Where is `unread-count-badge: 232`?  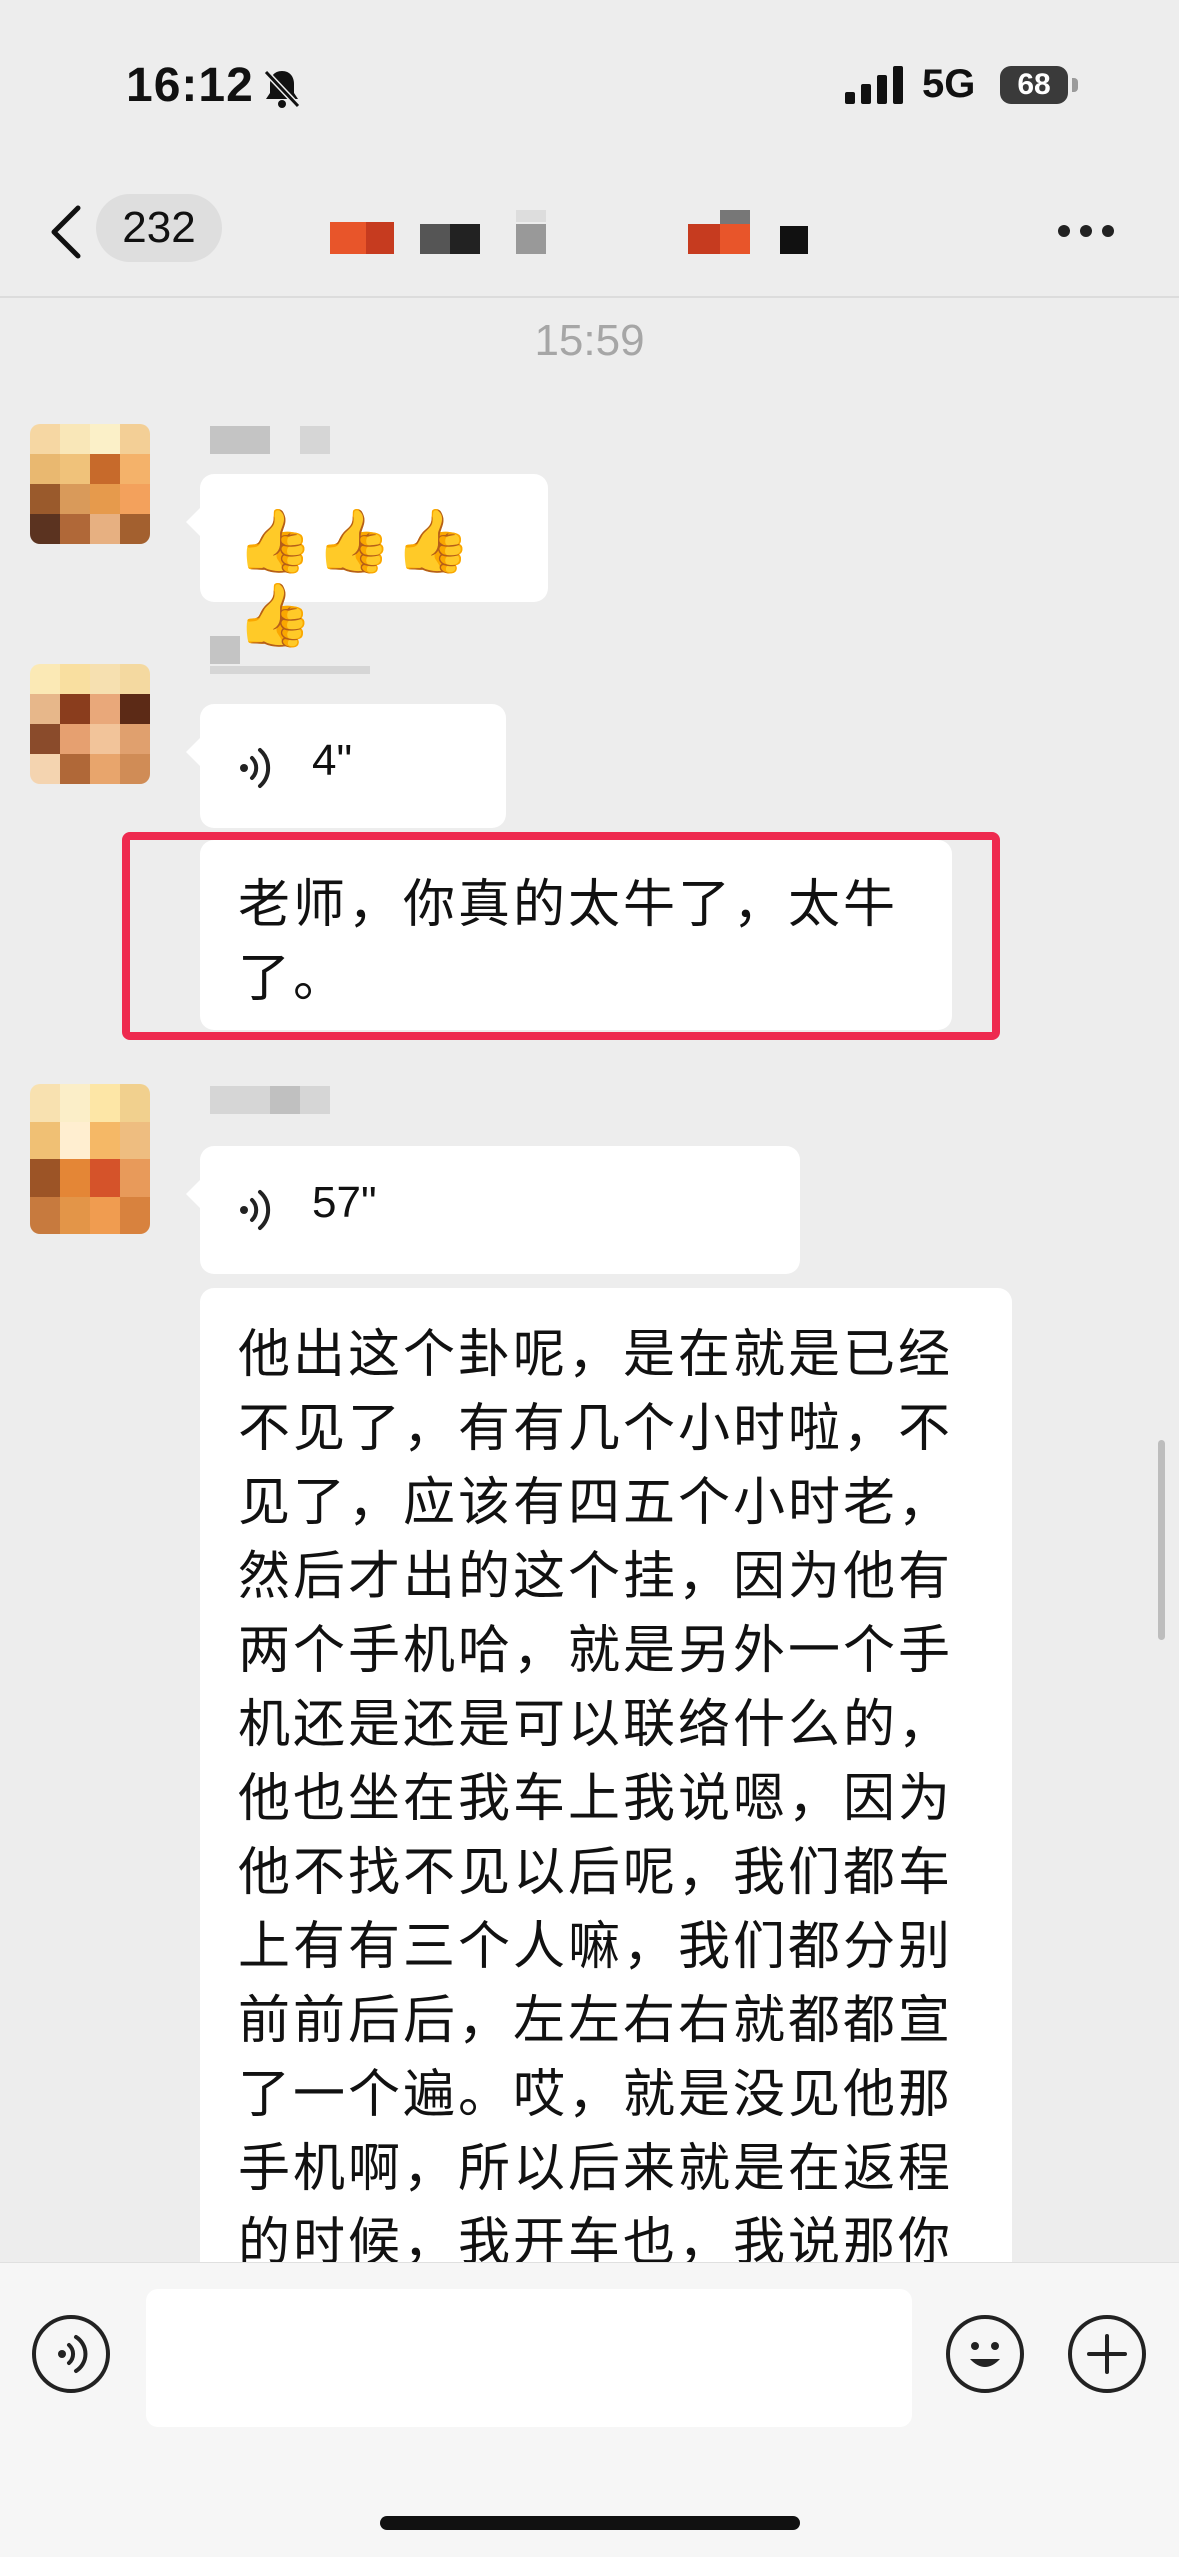
unread-count-badge: 232 is located at coordinates (159, 228).